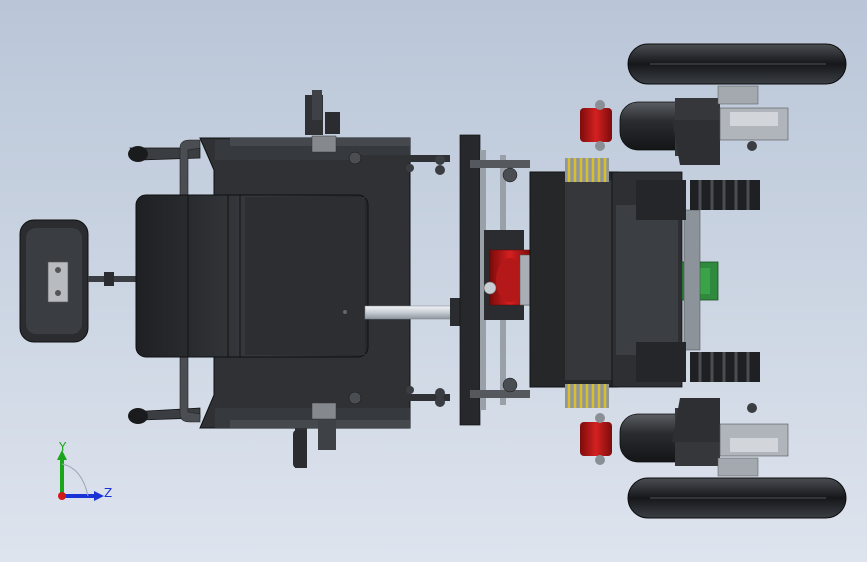  Describe the element at coordinates (737, 498) in the screenshot. I see `drive-wheel-lower` at that location.